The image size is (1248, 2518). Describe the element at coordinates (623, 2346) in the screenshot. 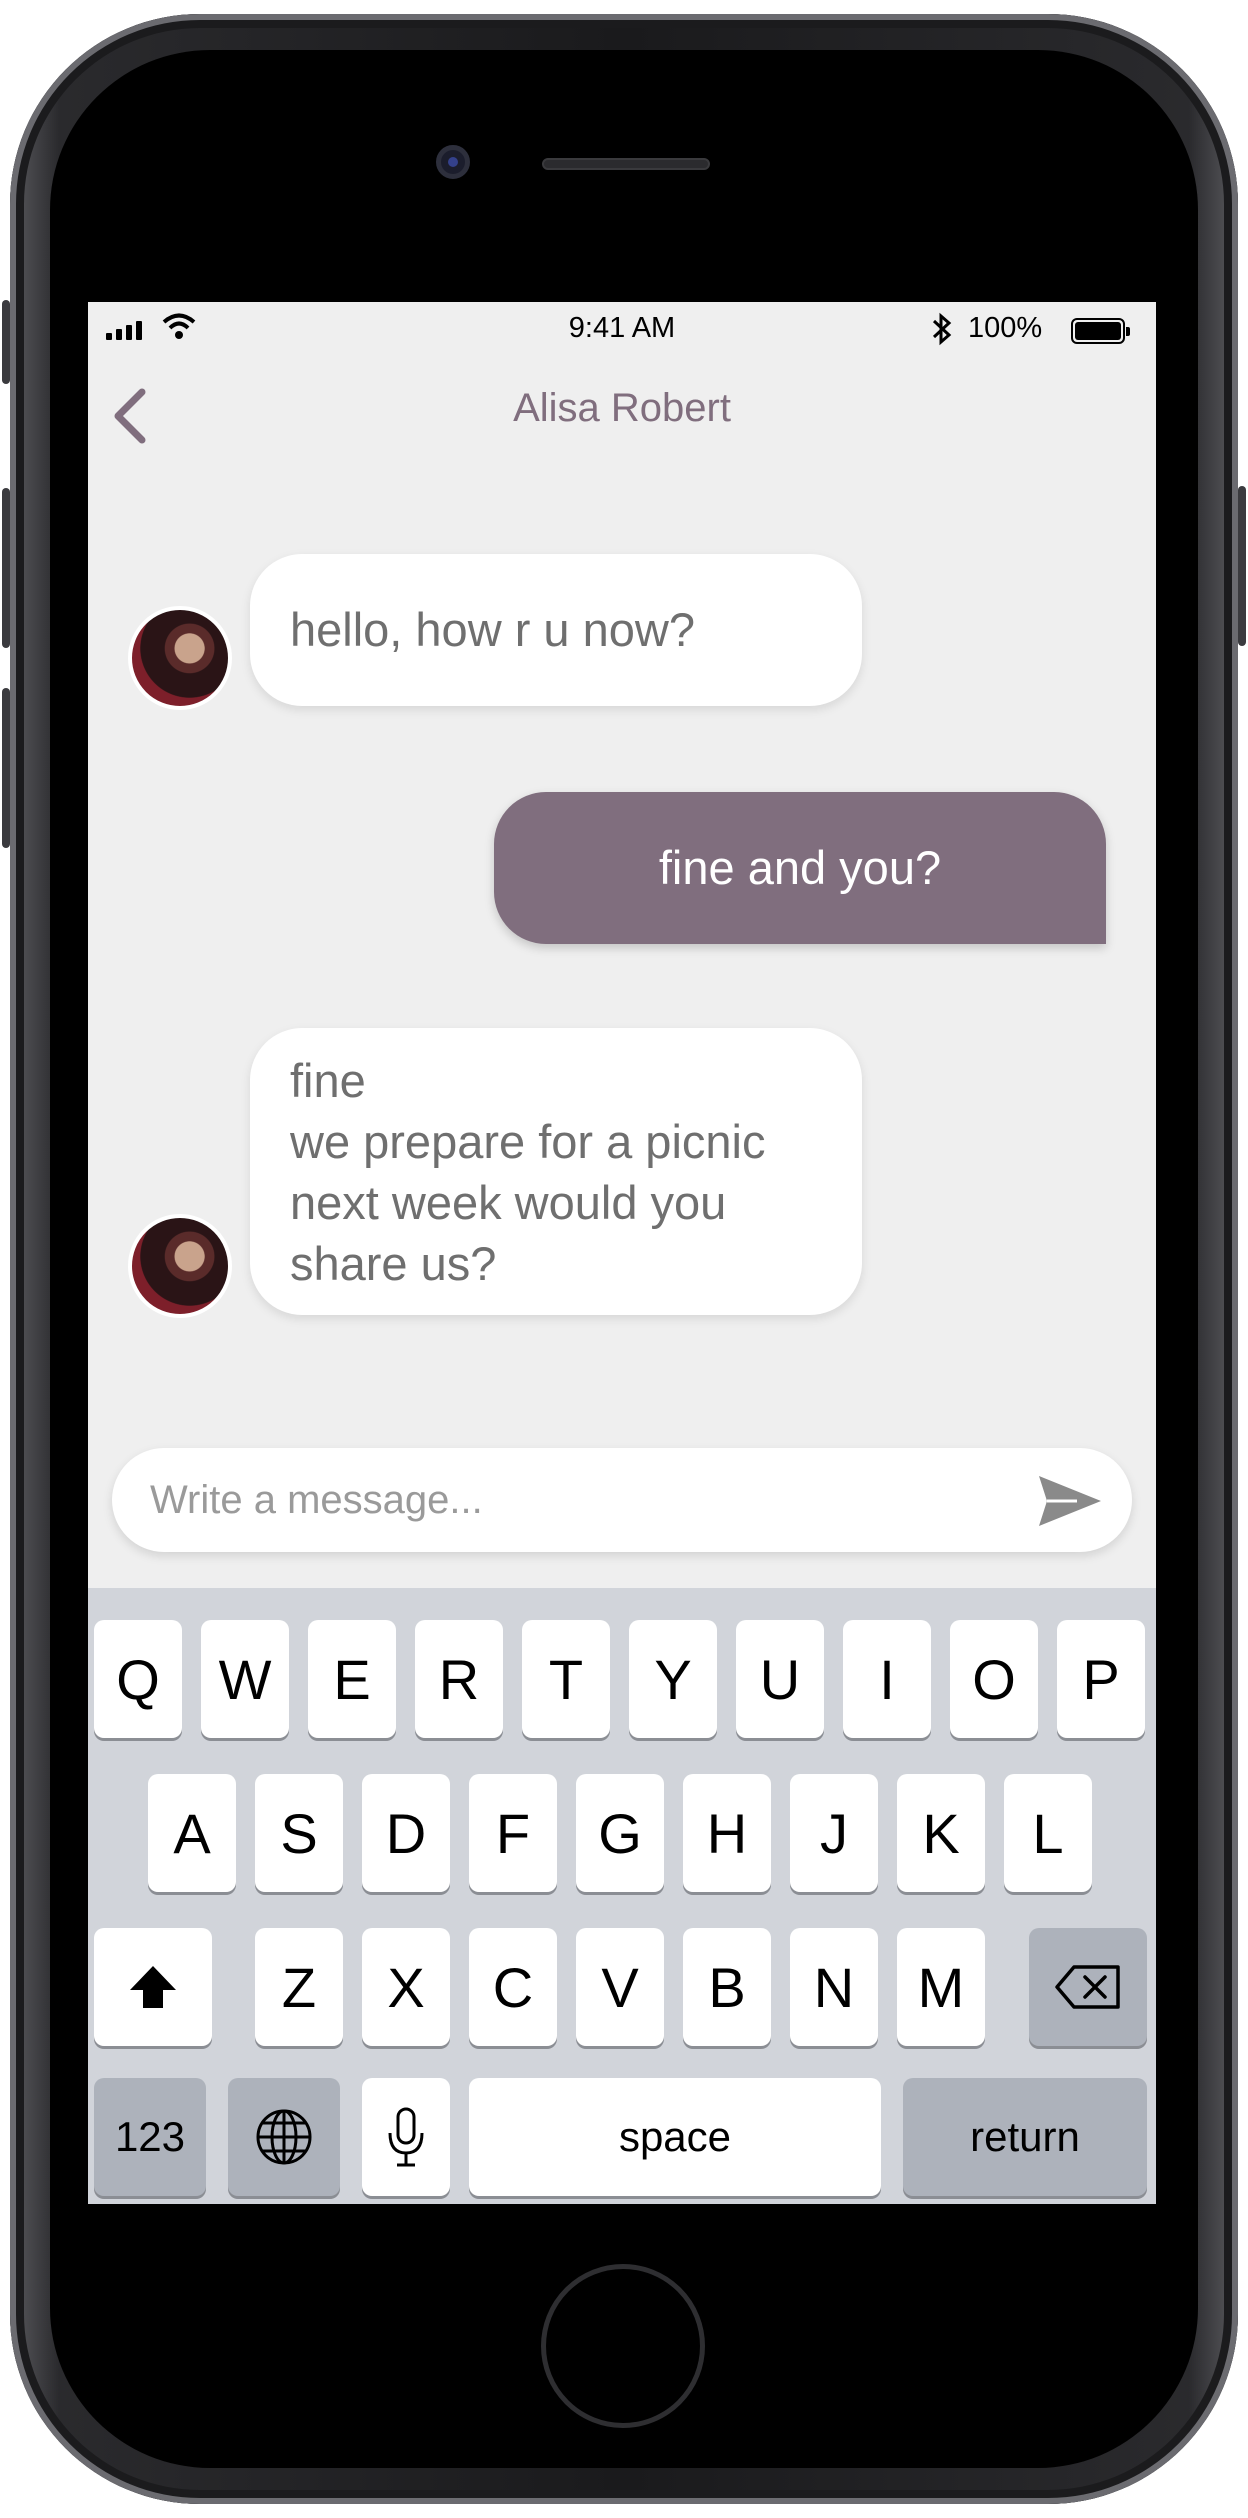

I see `home-button` at that location.